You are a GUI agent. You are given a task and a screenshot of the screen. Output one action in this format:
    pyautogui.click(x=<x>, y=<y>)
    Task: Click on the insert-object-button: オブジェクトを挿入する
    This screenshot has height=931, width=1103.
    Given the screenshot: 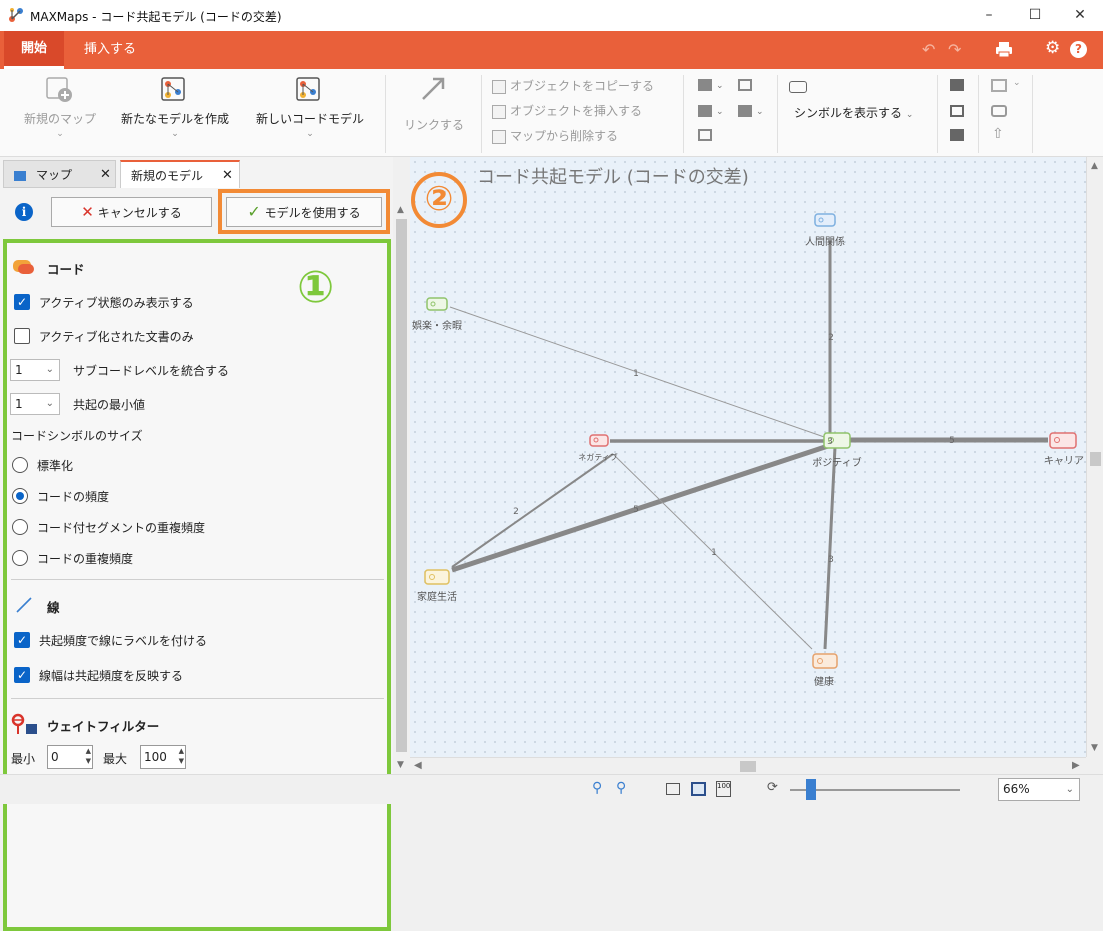 What is the action you would take?
    pyautogui.click(x=567, y=111)
    